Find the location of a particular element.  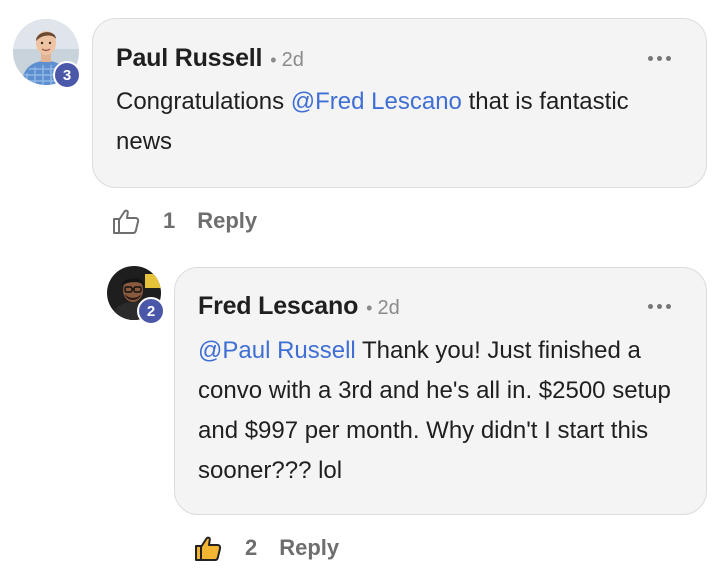

author-avatar: 2 is located at coordinates (136, 295).